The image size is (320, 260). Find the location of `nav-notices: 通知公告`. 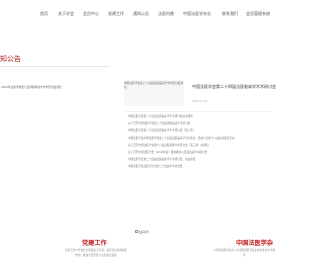

nav-notices: 通知公告 is located at coordinates (141, 14).